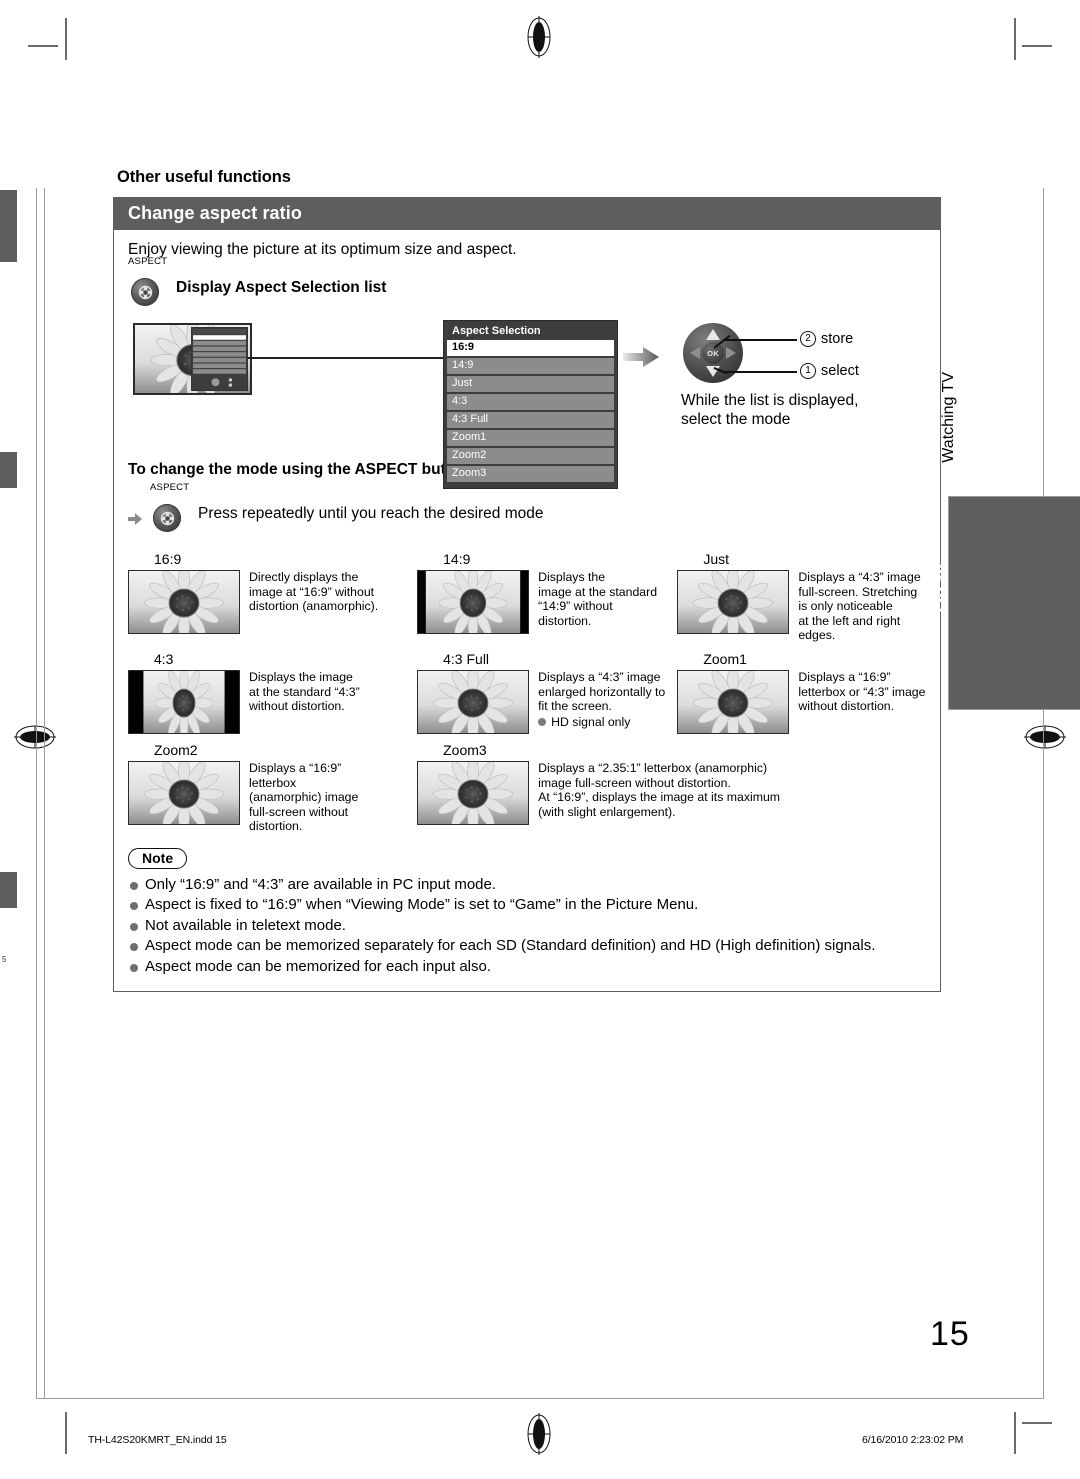 Image resolution: width=1080 pixels, height=1479 pixels. Describe the element at coordinates (808, 339) in the screenshot. I see `callout-store-number: 2` at that location.